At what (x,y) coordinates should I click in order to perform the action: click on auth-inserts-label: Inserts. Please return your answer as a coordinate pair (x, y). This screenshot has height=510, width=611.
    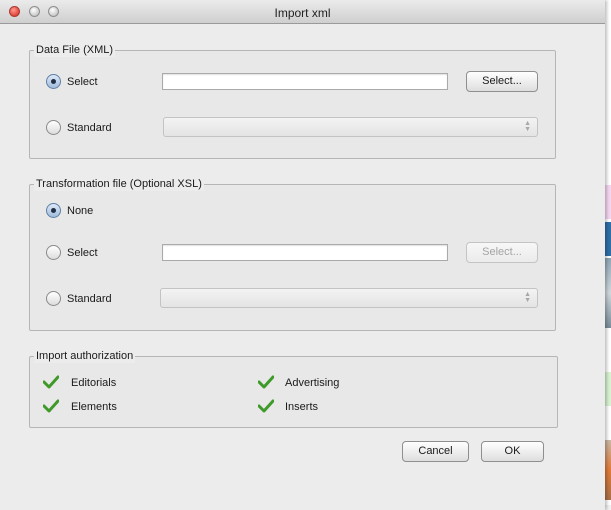
    Looking at the image, I should click on (302, 407).